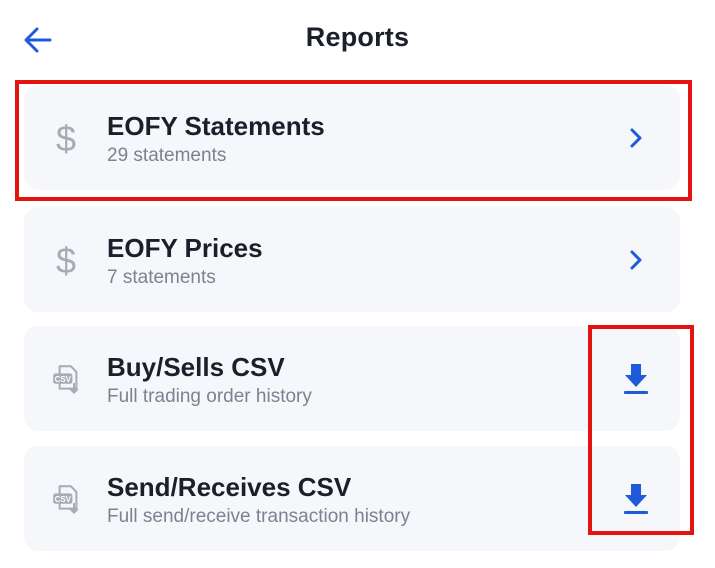  What do you see at coordinates (259, 516) in the screenshot?
I see `report-item-subtitle: Full send/receive transaction history` at bounding box center [259, 516].